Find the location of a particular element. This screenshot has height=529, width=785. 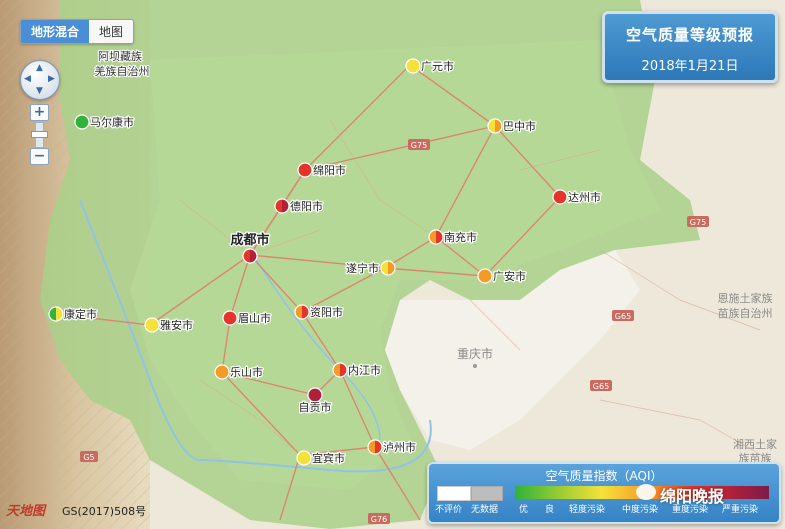

city-marker: 巴中市 is located at coordinates (512, 126).